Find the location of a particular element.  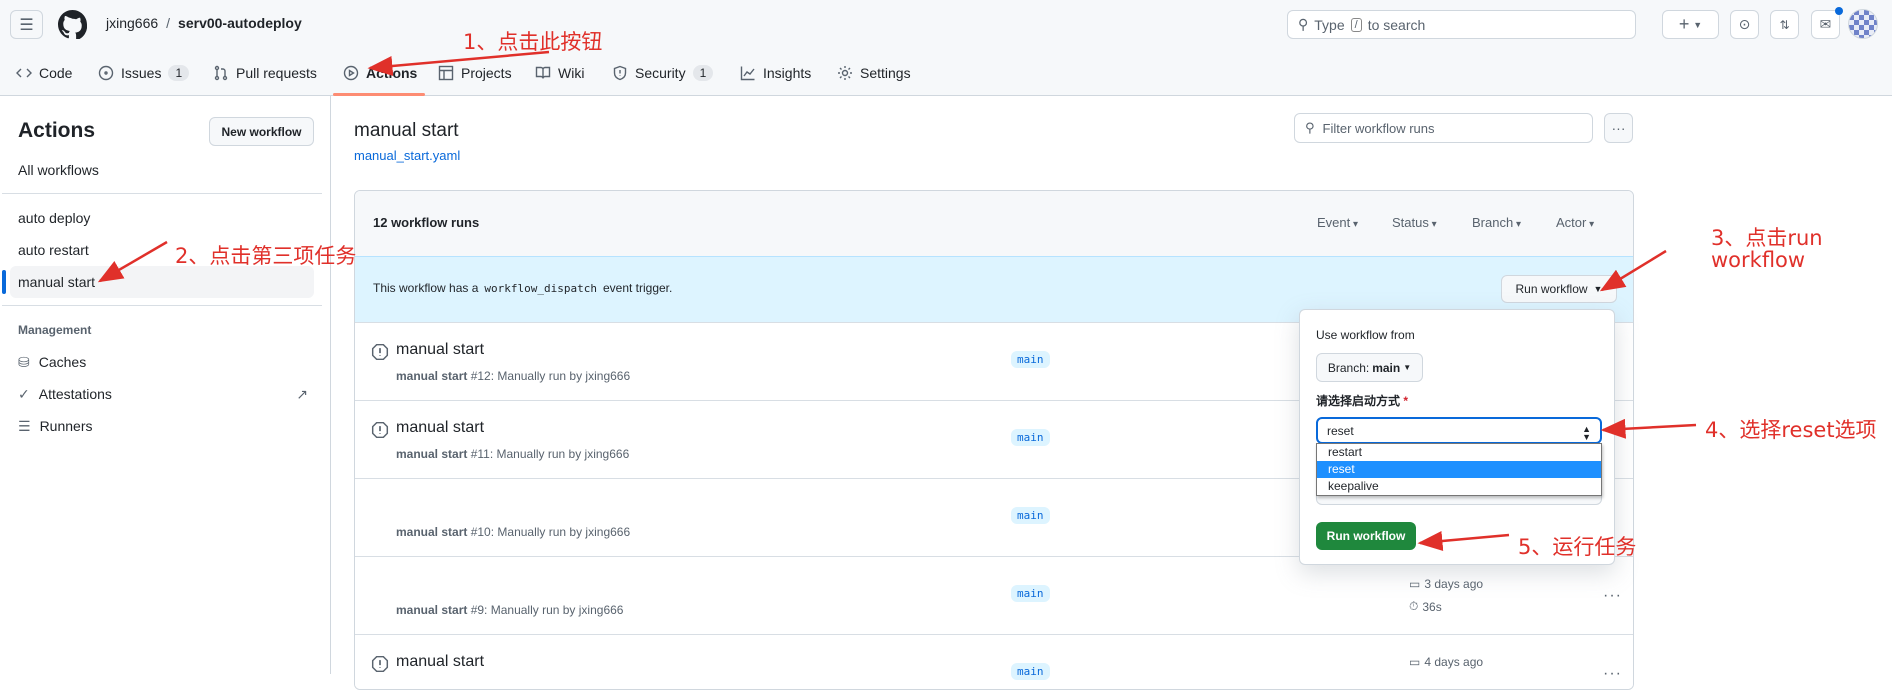

annotation-step-2: 2、点击第三项任务 is located at coordinates (266, 256).